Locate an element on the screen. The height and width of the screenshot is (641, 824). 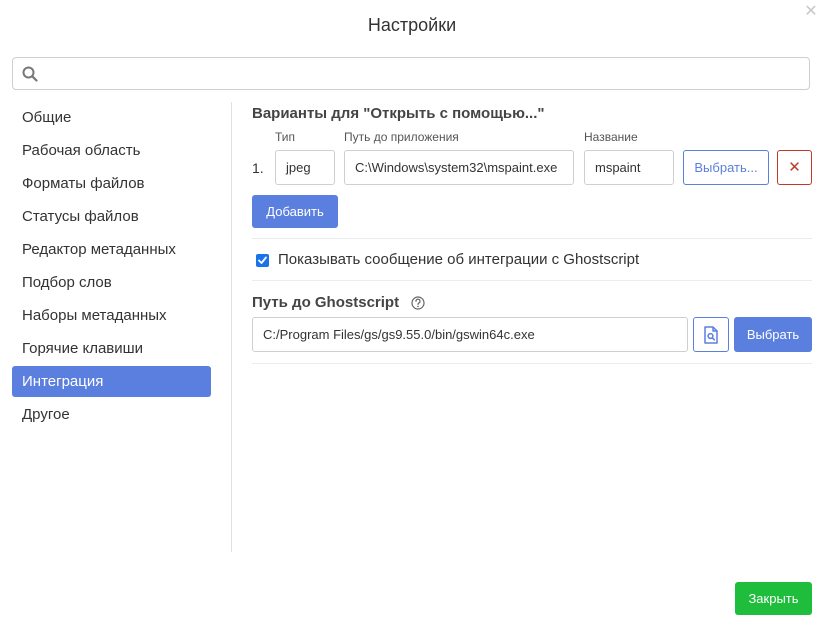
close-button: Закрыть is located at coordinates (773, 598).